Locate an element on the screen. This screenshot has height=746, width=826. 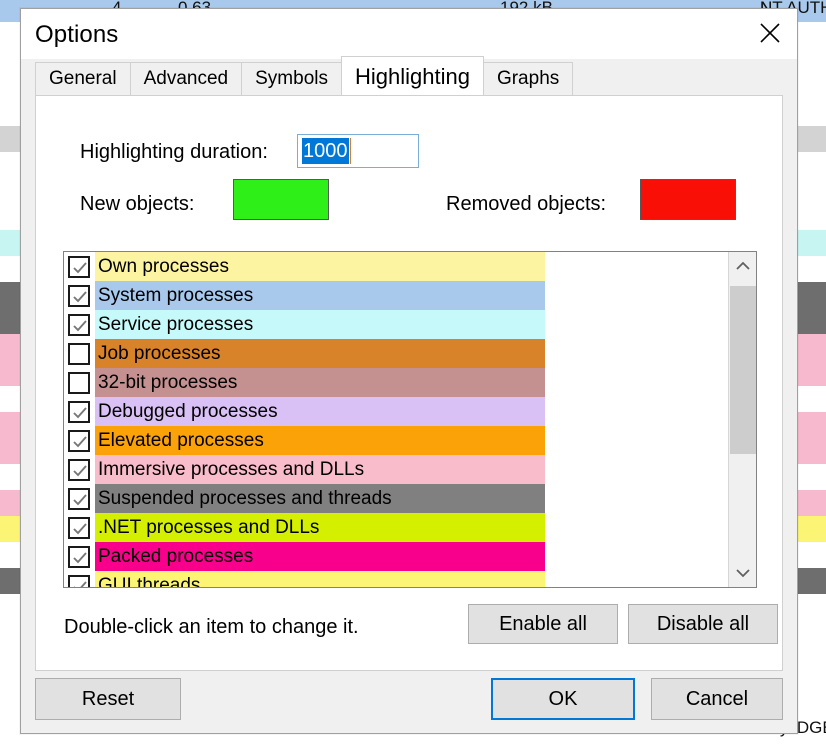
highlight-list-item: GUI threads is located at coordinates (396, 579).